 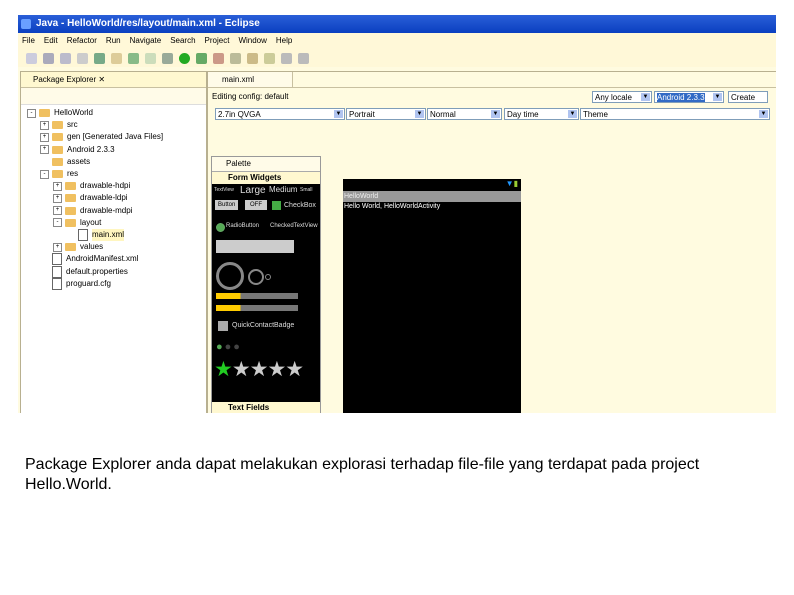 What do you see at coordinates (113, 162) in the screenshot?
I see `tree-item: assets` at bounding box center [113, 162].